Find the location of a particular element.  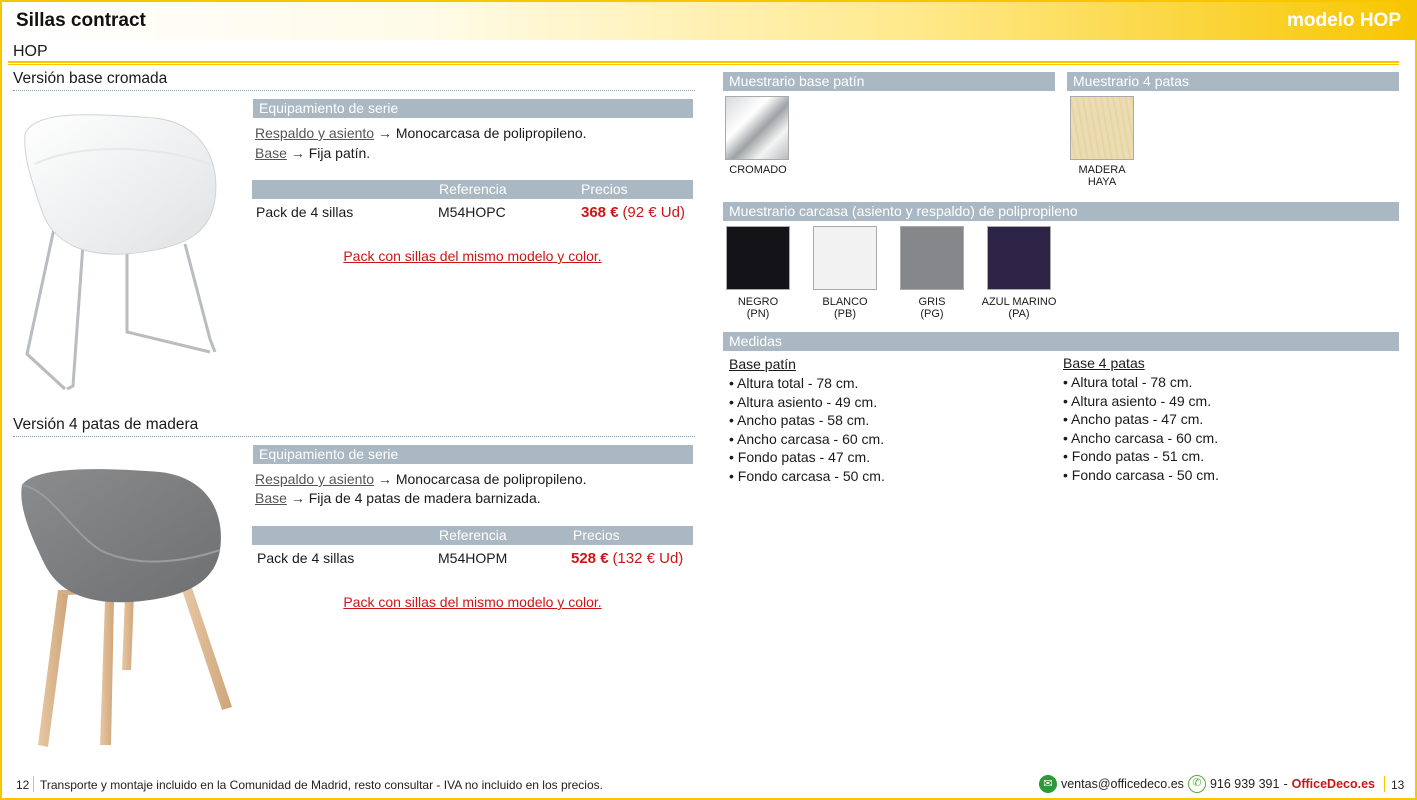

version-wood-title: Versión 4 patas de madera is located at coordinates (106, 424).